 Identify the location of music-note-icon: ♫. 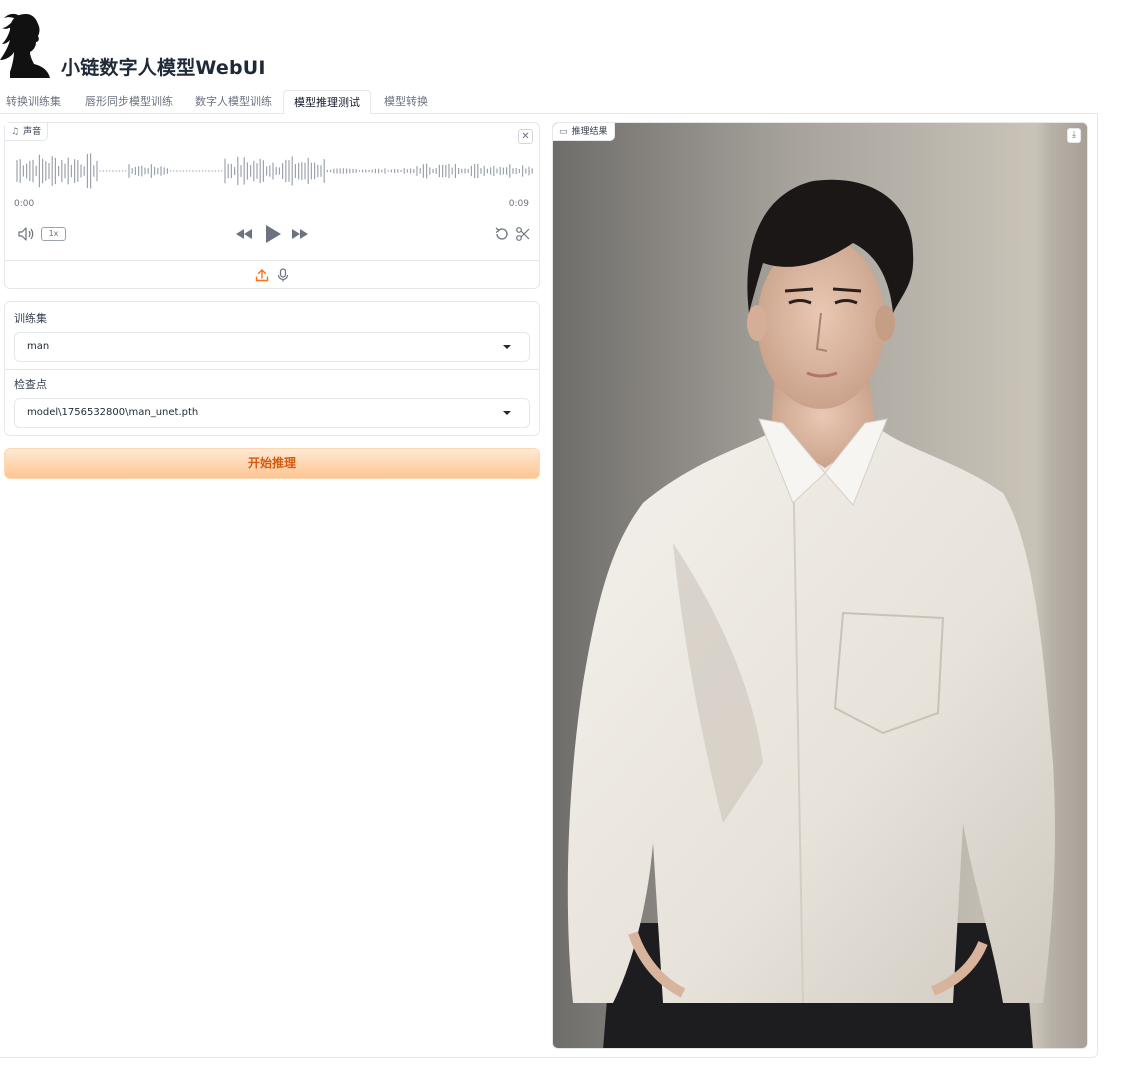
(15, 131).